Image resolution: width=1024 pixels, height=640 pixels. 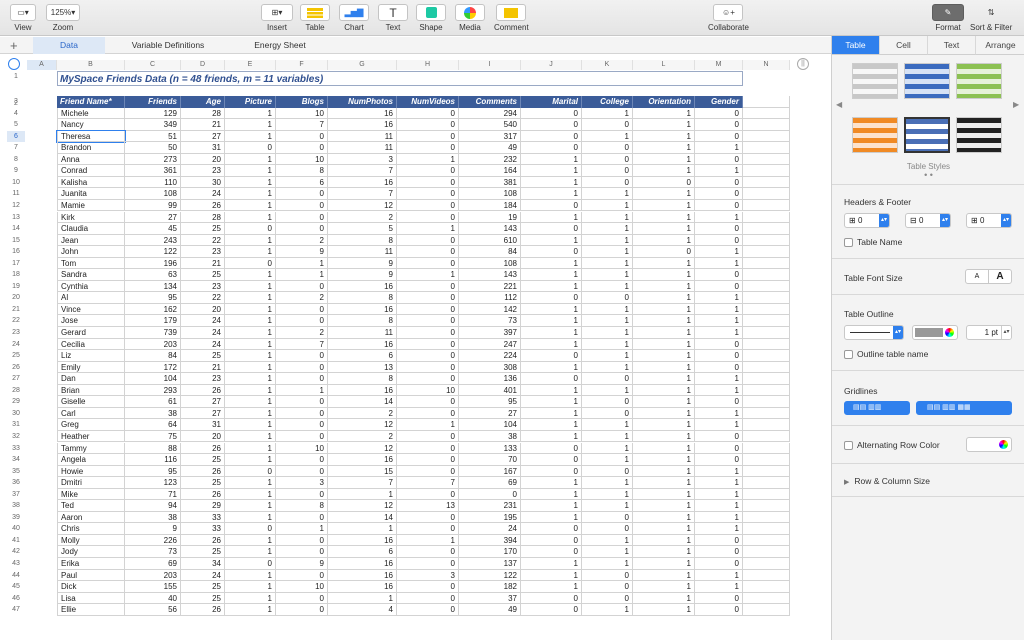 What do you see at coordinates (91, 367) in the screenshot?
I see `friend-name-cell: Emily` at bounding box center [91, 367].